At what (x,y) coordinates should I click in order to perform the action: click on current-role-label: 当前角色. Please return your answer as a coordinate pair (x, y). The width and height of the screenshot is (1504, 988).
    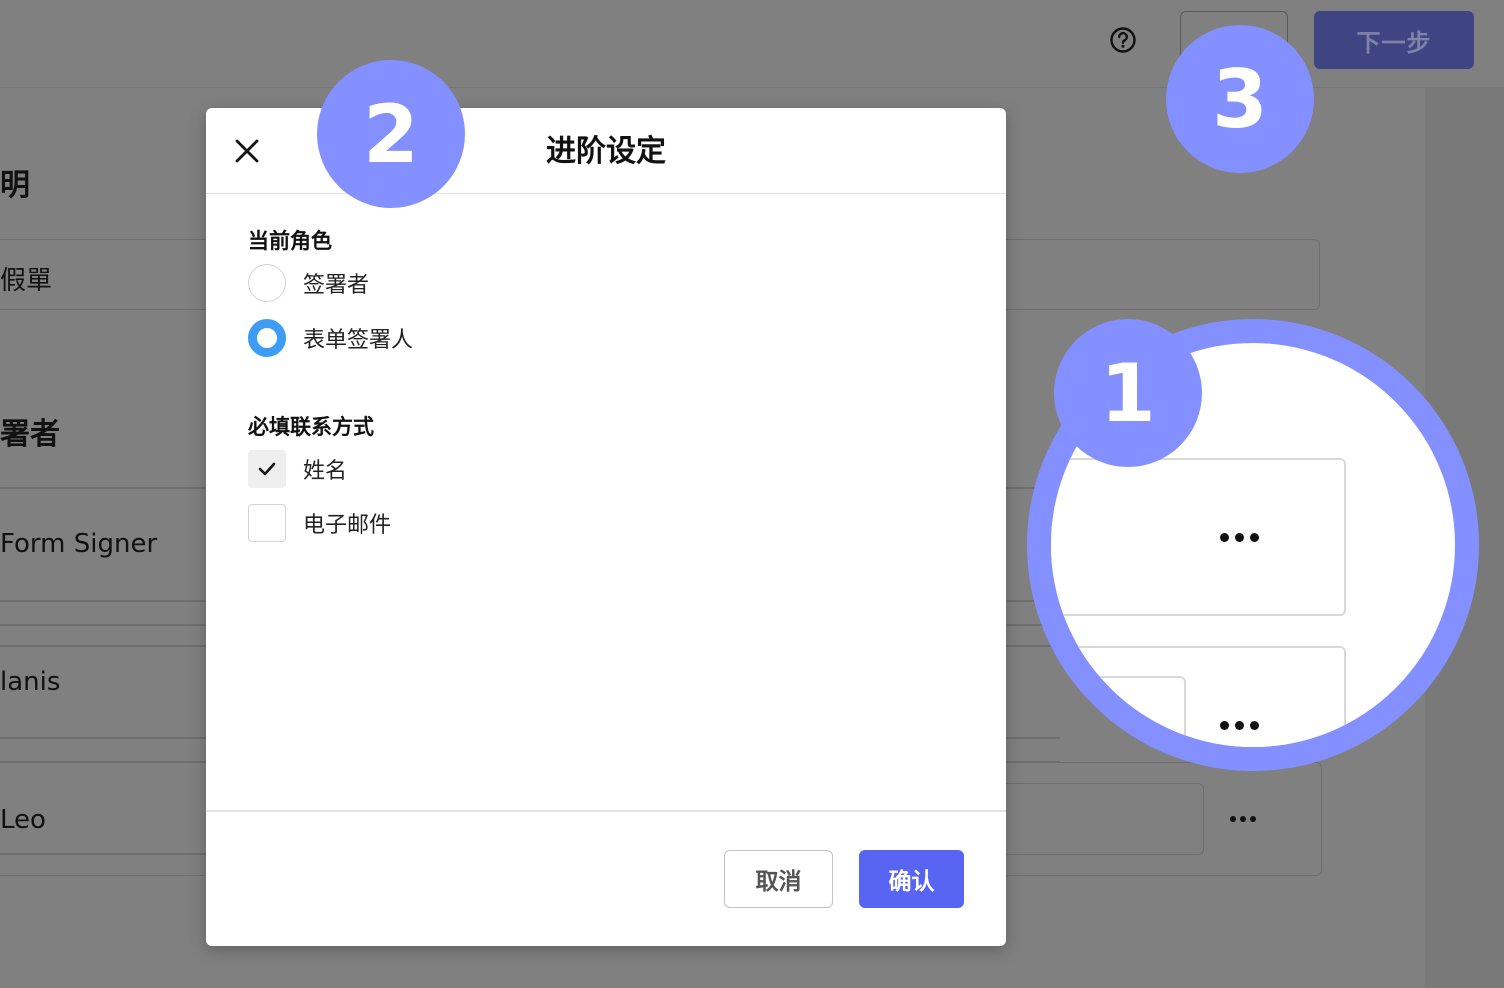
    Looking at the image, I should click on (290, 241).